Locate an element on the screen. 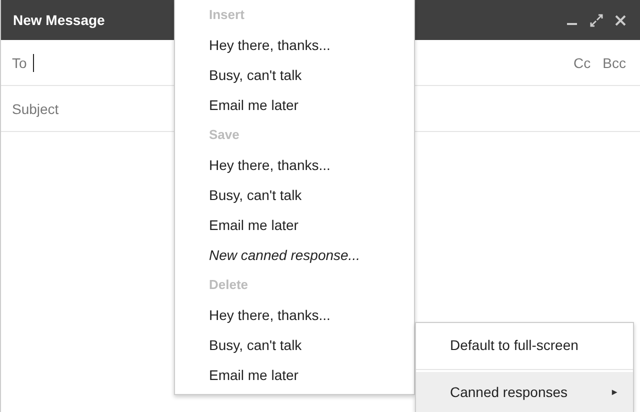  menu-item: Default to full-screen is located at coordinates (524, 345).